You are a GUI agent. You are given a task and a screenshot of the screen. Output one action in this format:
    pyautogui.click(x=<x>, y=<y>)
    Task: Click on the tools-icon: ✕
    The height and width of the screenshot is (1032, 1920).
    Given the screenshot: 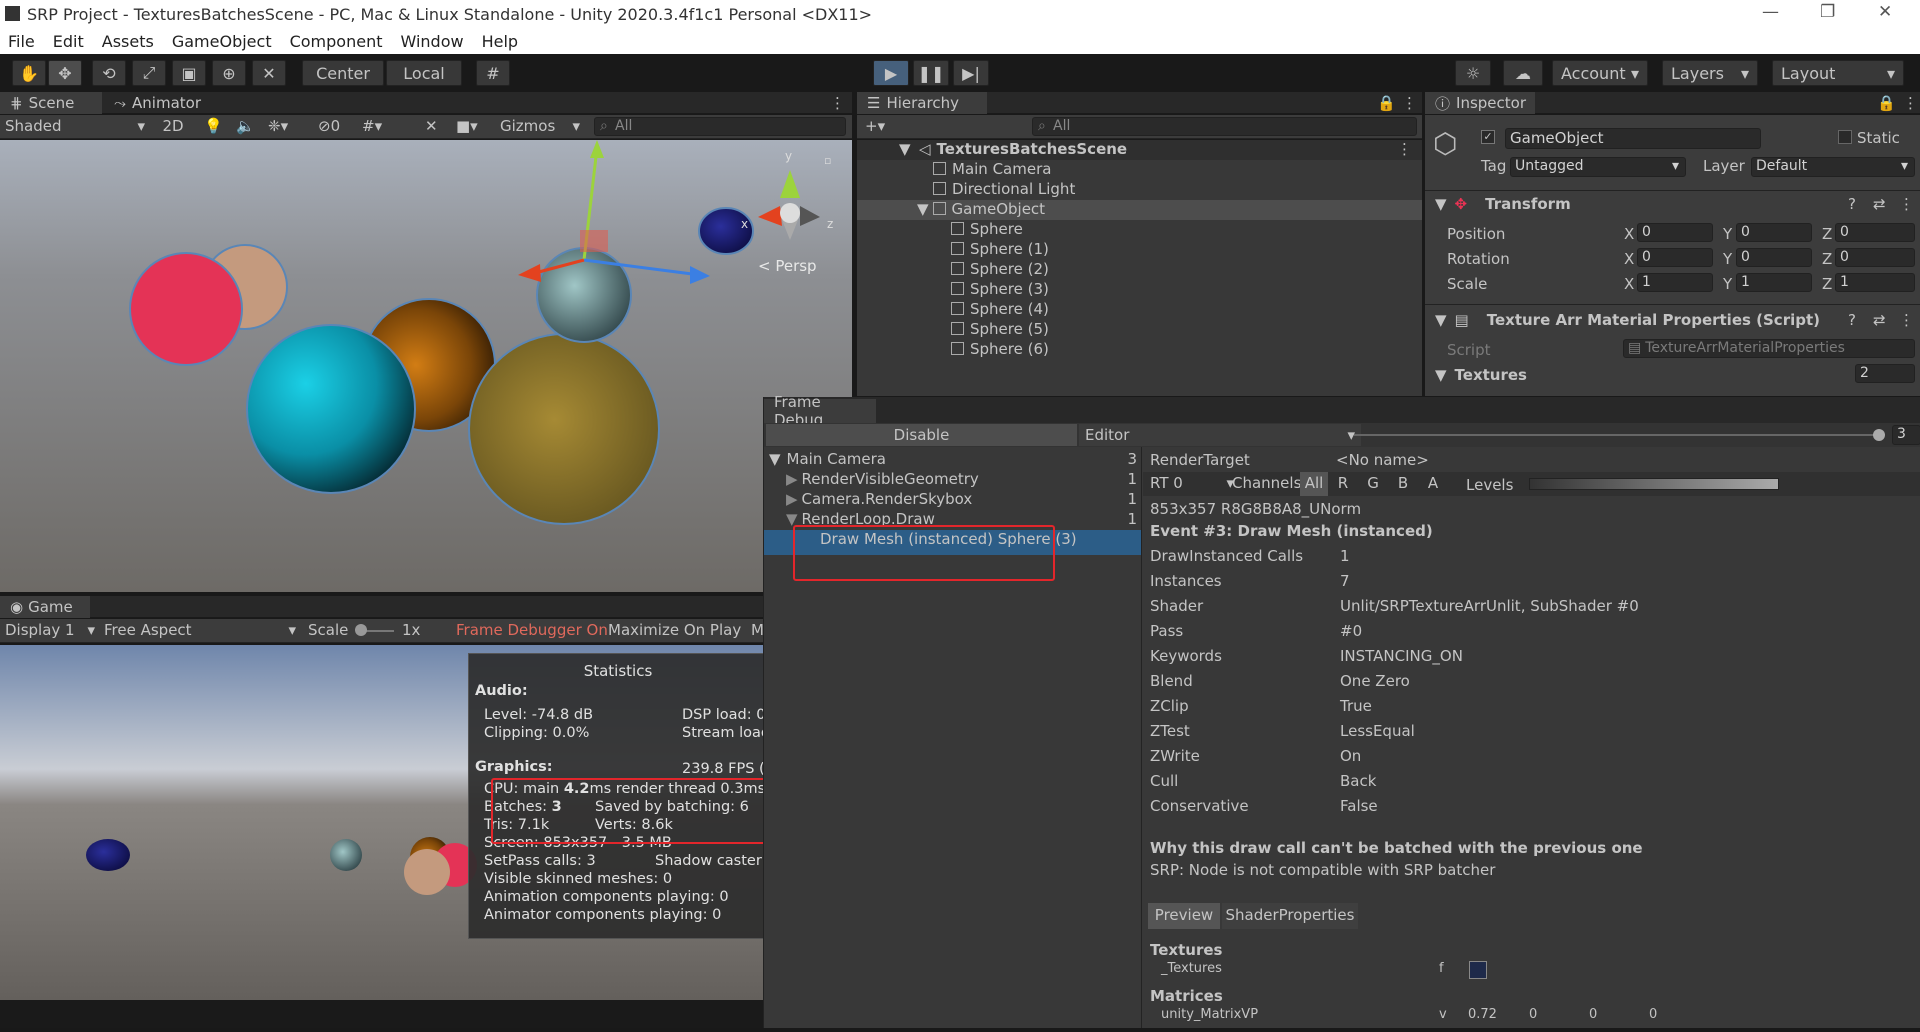 What is the action you would take?
    pyautogui.click(x=431, y=126)
    